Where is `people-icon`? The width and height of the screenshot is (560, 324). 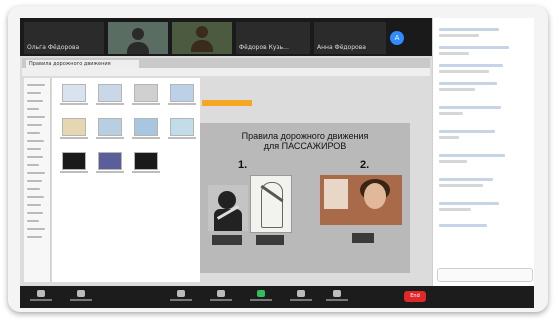 people-icon is located at coordinates (221, 293).